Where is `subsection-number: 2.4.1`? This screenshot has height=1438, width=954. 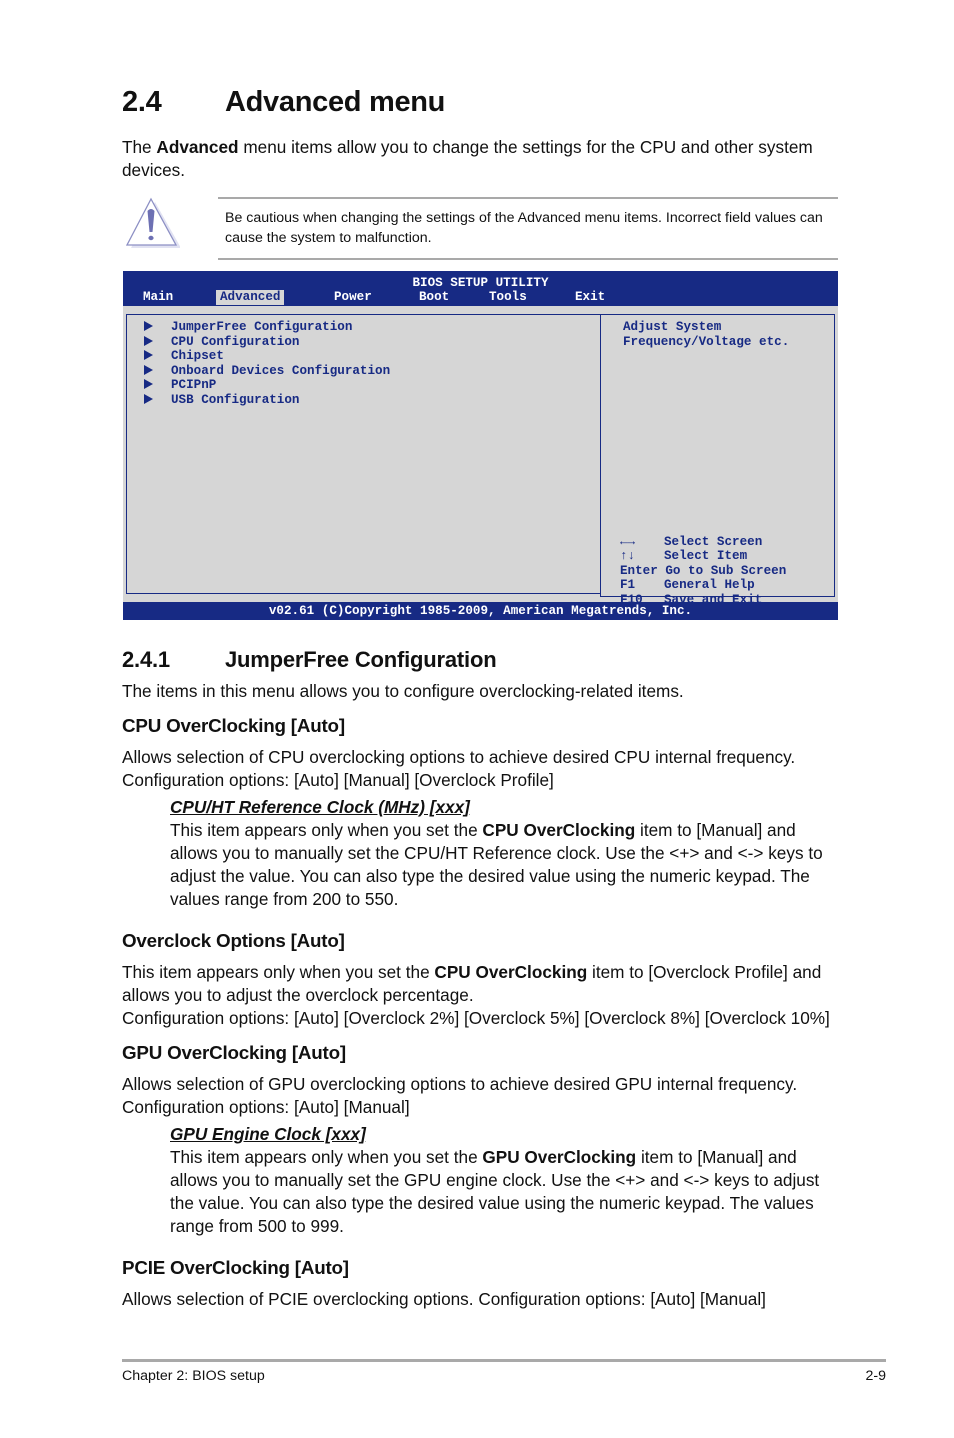
subsection-number: 2.4.1 is located at coordinates (146, 659).